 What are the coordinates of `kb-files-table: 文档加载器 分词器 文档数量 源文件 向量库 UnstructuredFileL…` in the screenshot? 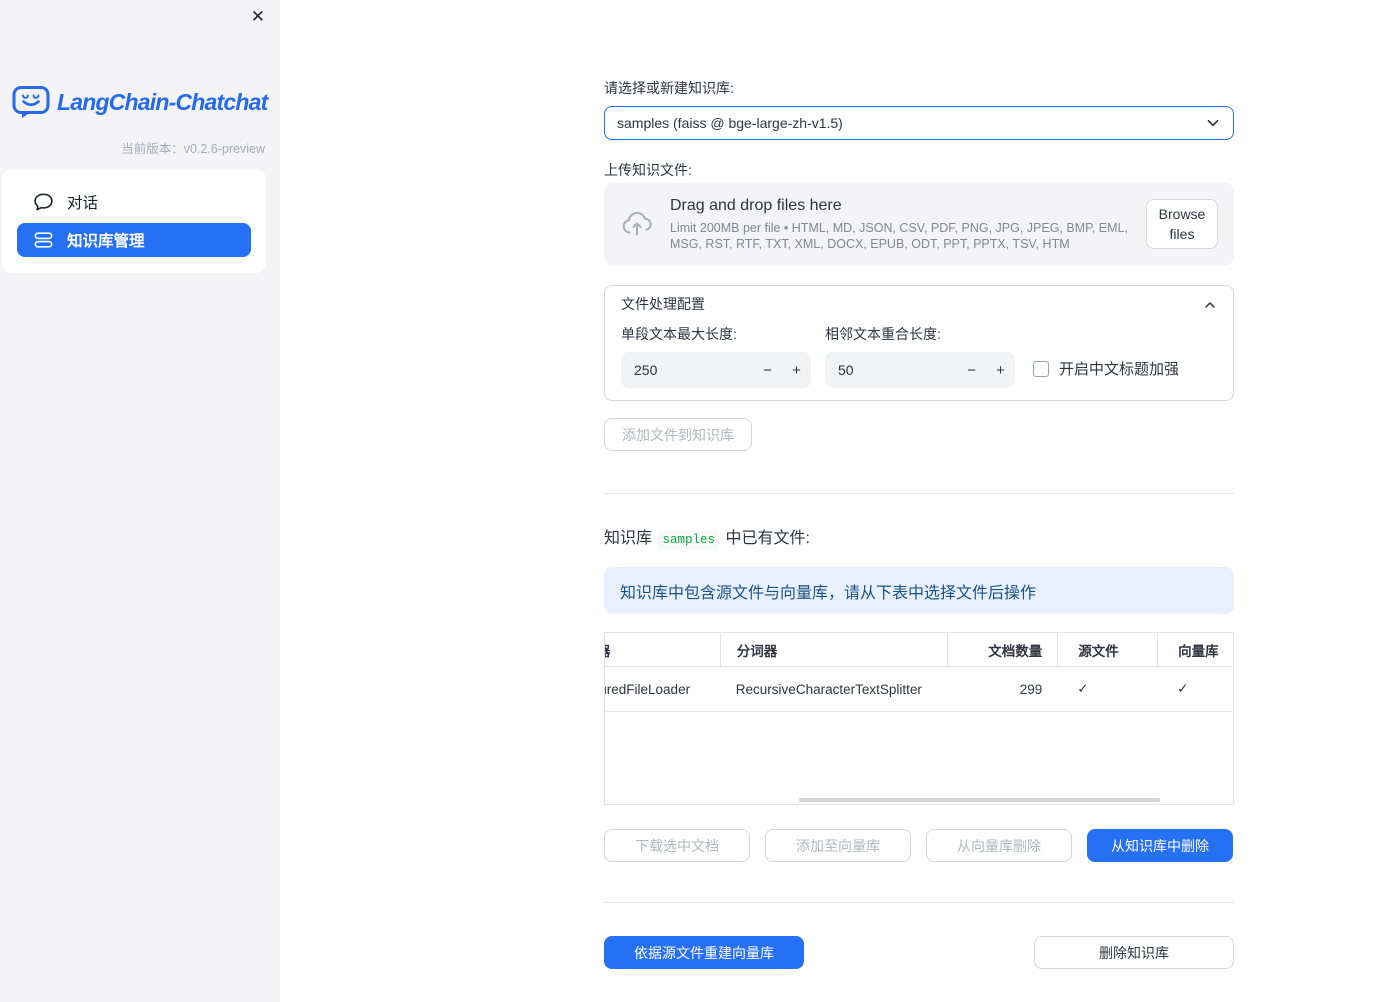 It's located at (919, 718).